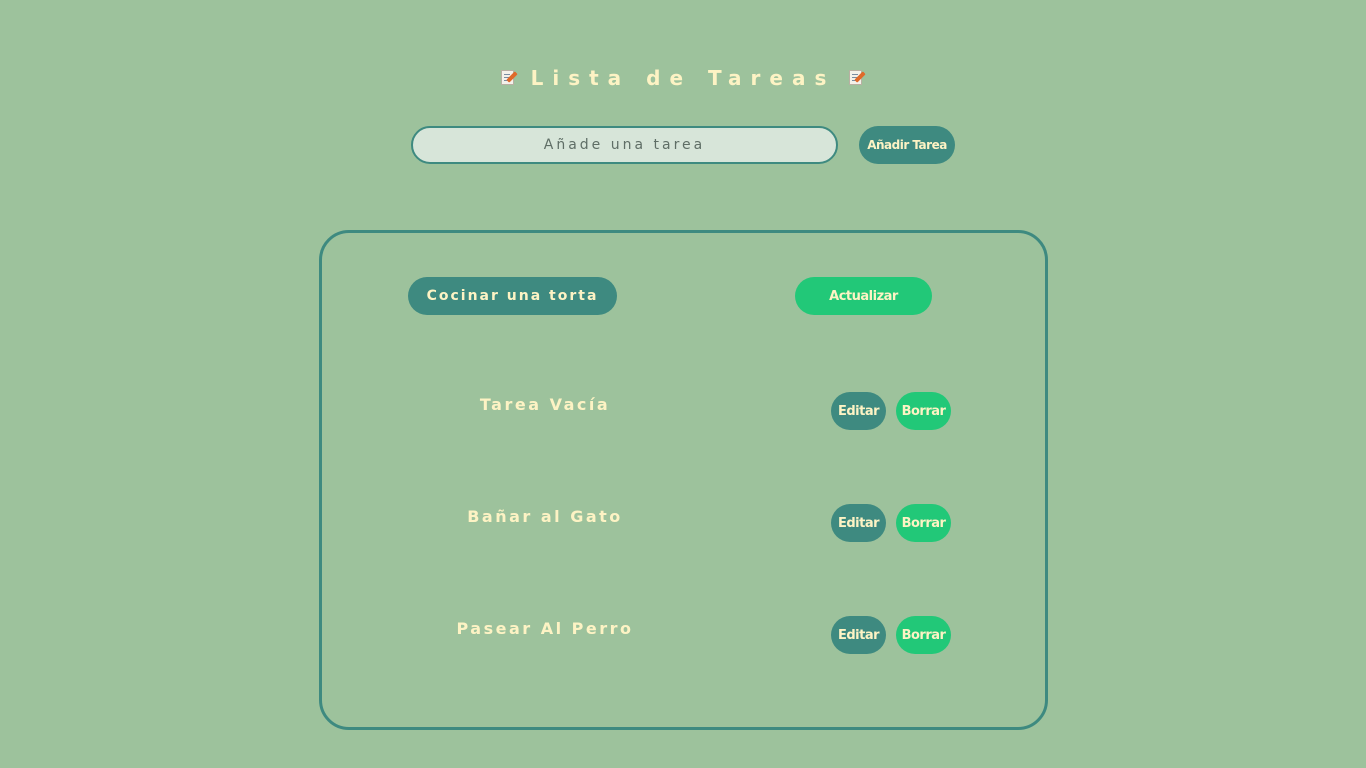 Image resolution: width=1366 pixels, height=768 pixels. I want to click on task-text: Pasear Al Perro, so click(545, 628).